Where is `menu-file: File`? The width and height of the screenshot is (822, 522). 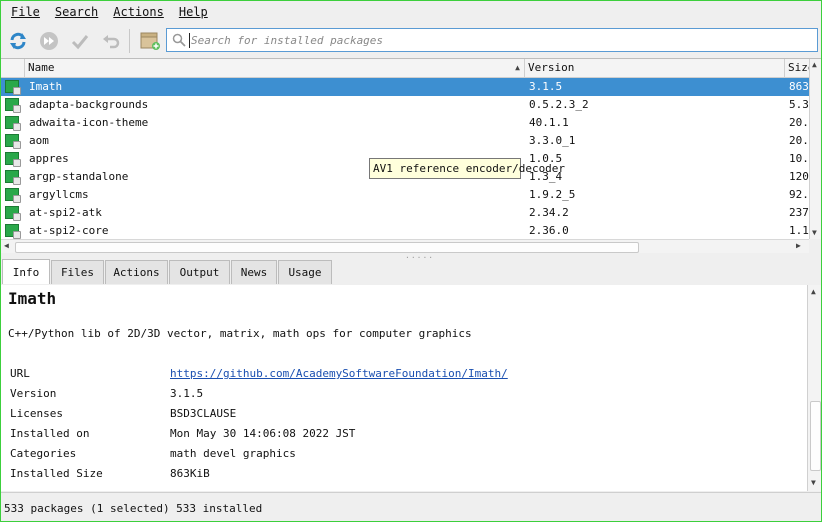
menu-file: File is located at coordinates (23, 12).